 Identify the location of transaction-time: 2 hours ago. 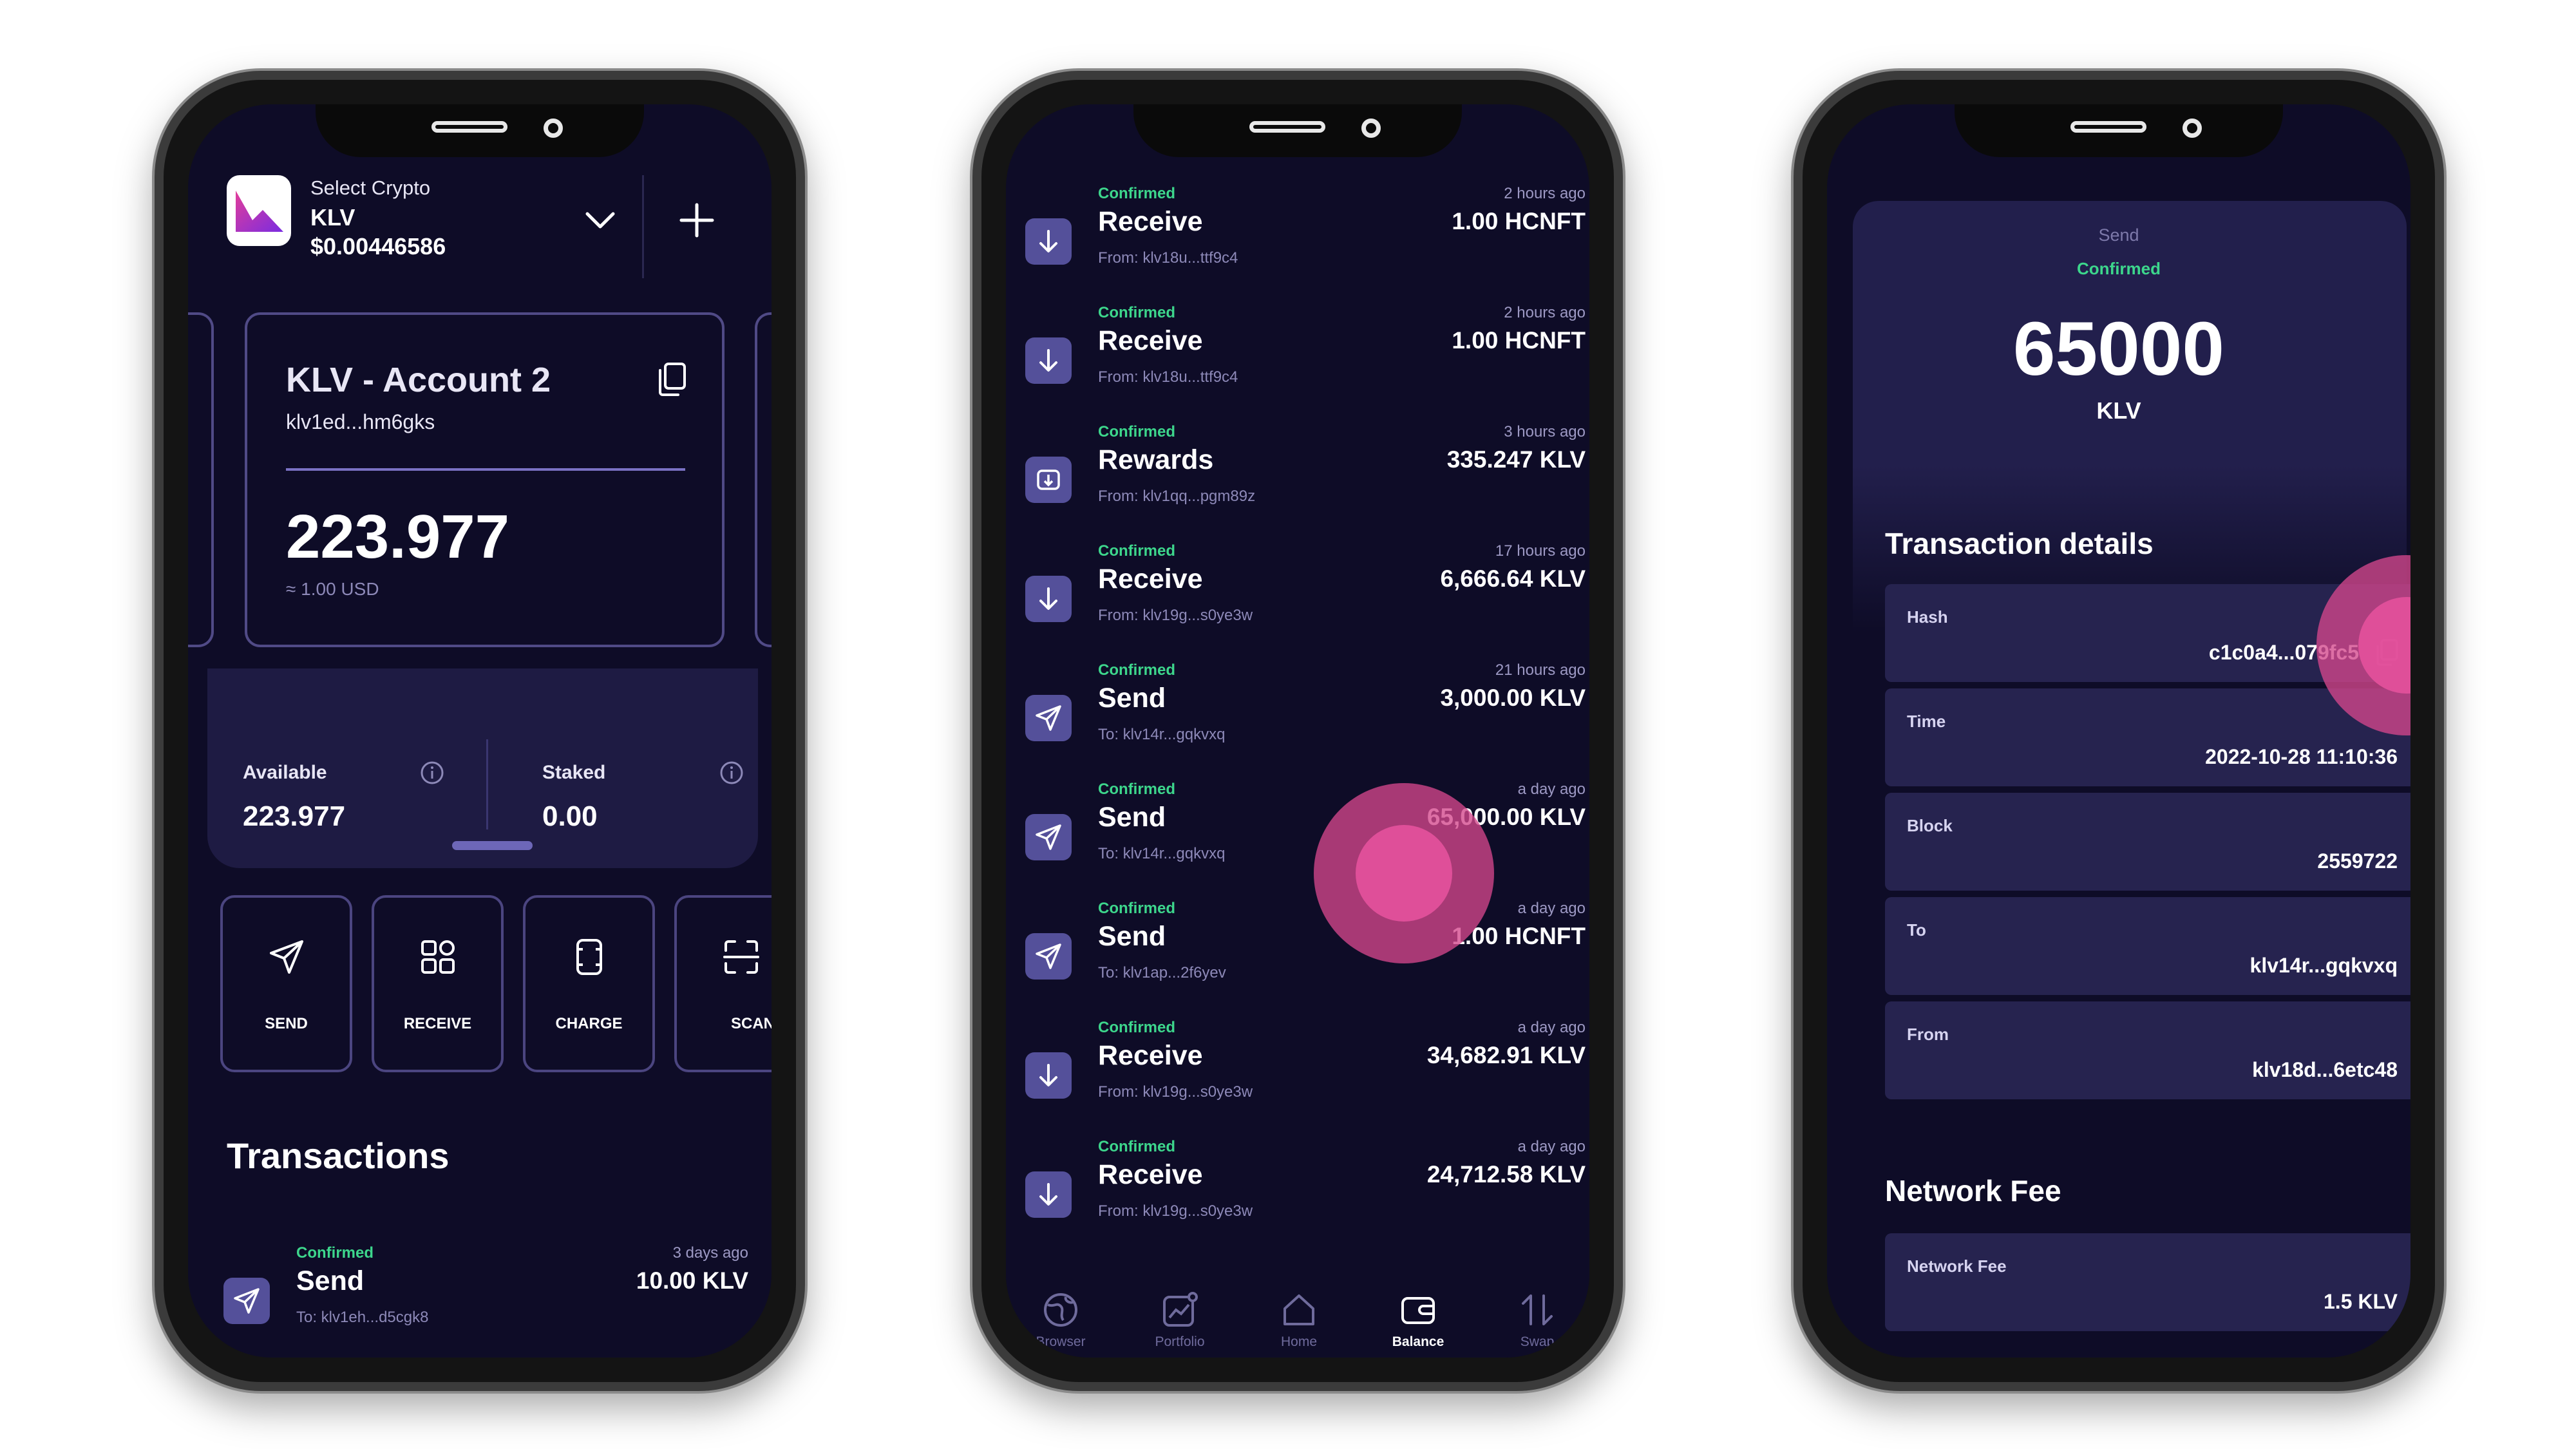
(1545, 193).